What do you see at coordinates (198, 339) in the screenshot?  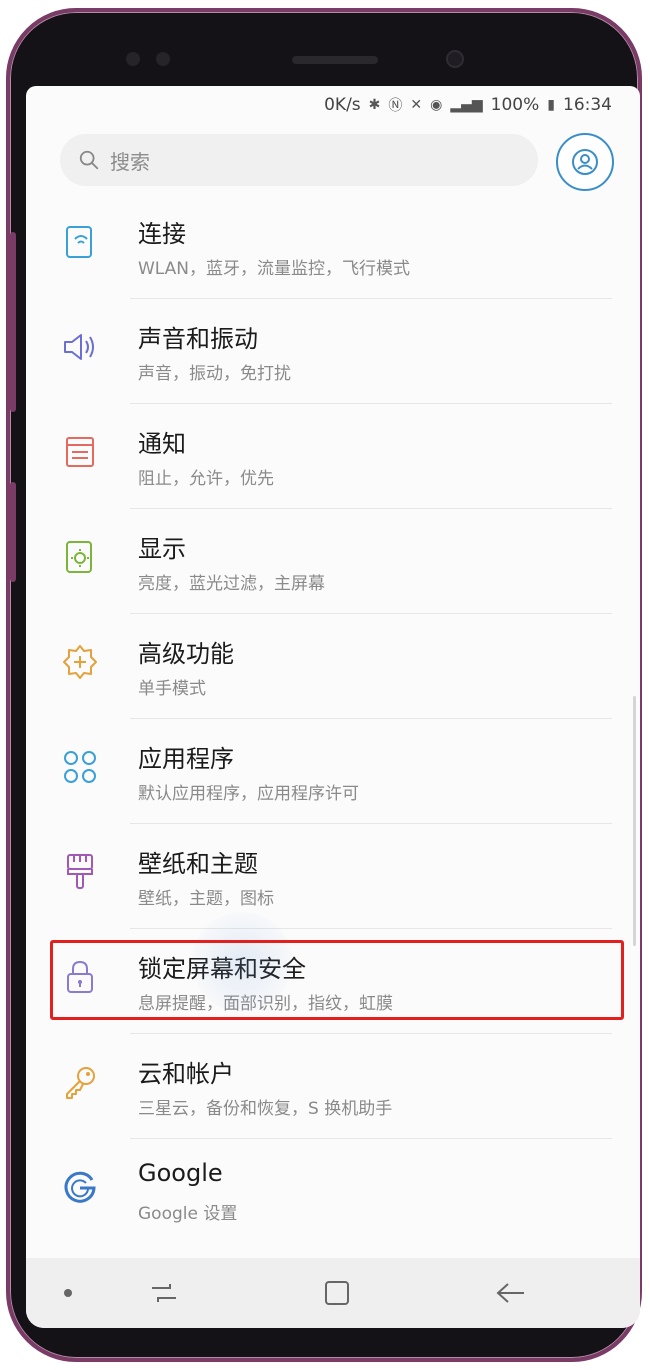 I see `item-title: 声音和振动` at bounding box center [198, 339].